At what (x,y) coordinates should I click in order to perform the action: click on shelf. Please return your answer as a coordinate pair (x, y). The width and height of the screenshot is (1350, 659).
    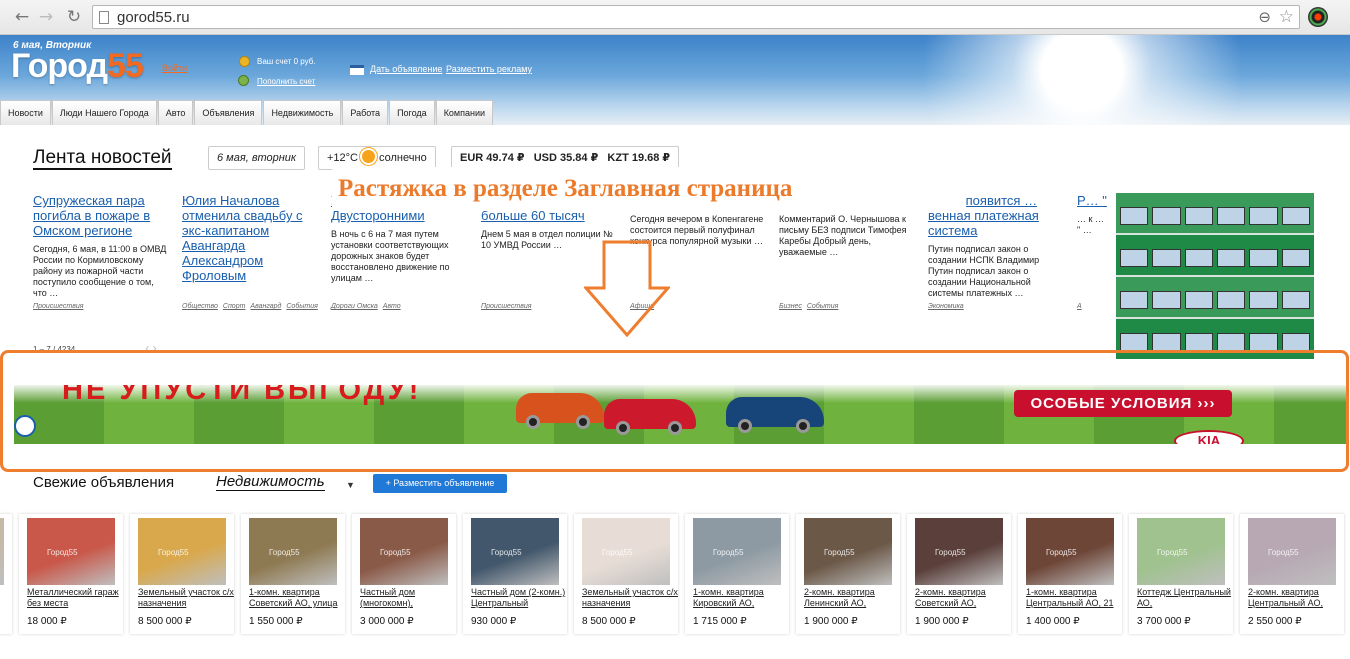
    Looking at the image, I should click on (1215, 213).